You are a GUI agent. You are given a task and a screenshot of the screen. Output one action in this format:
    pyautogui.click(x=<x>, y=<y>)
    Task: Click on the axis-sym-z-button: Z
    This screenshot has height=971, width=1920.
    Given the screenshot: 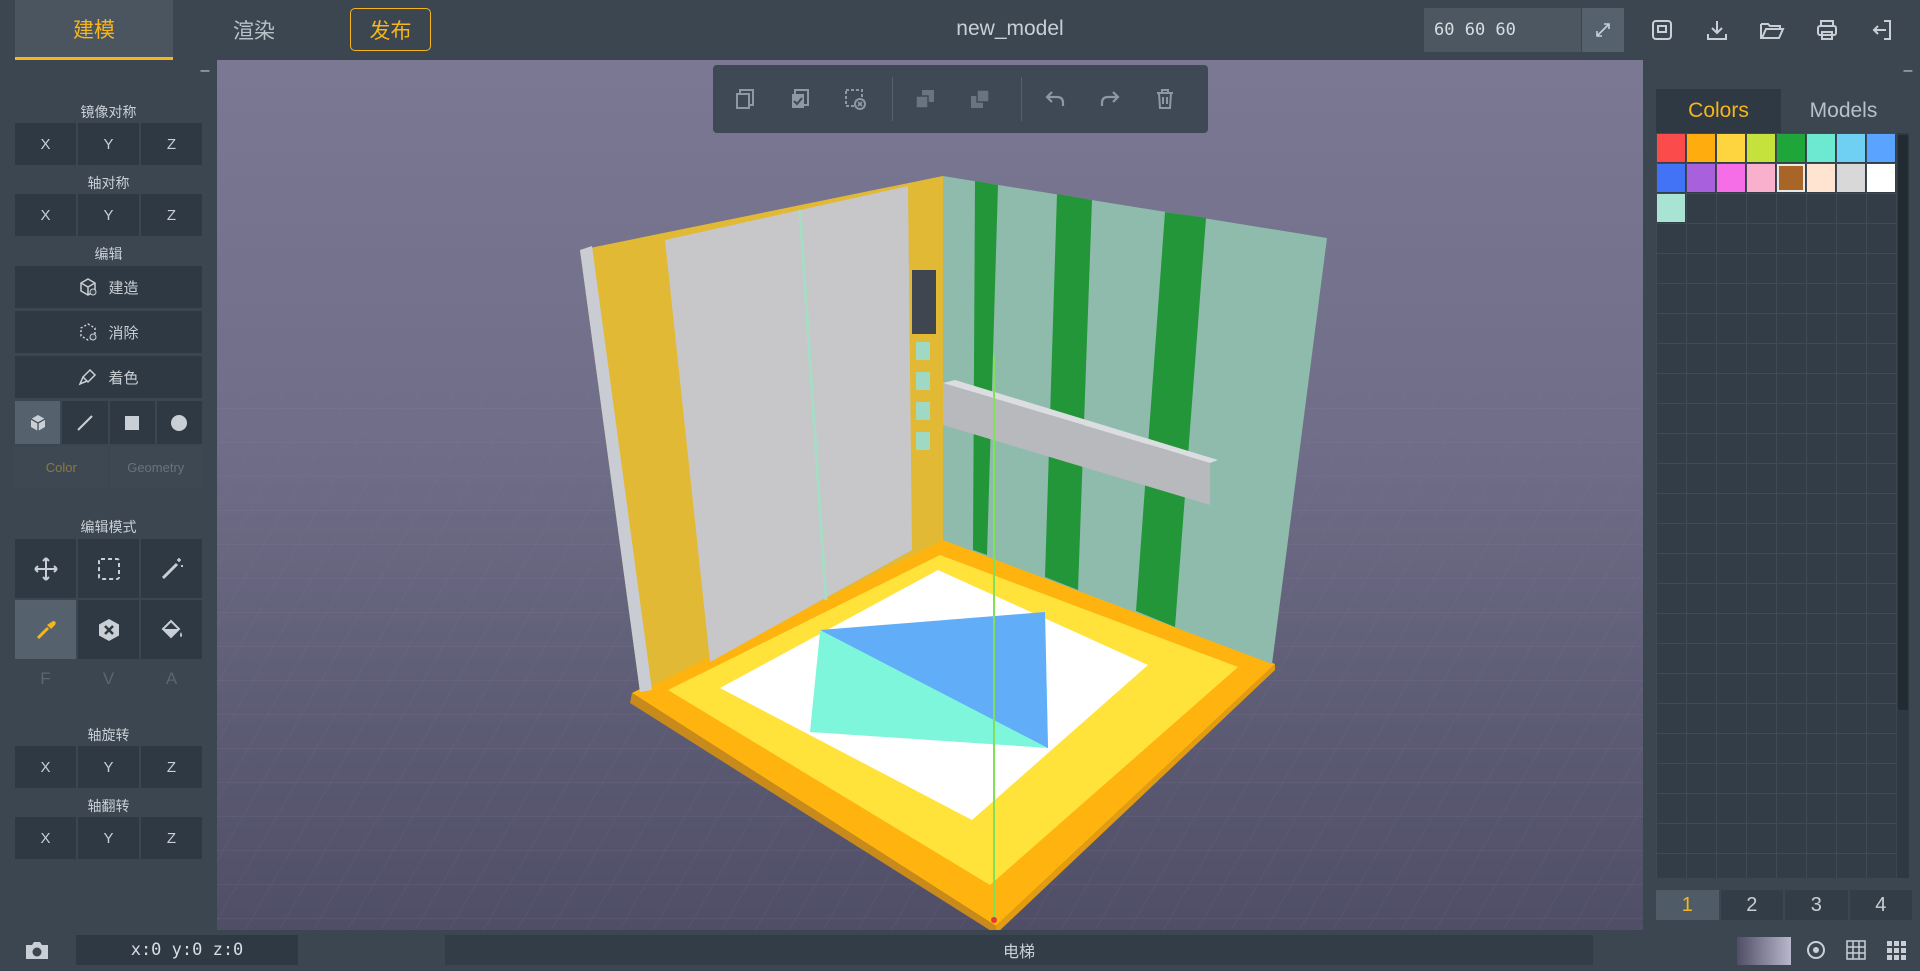 What is the action you would take?
    pyautogui.click(x=171, y=215)
    